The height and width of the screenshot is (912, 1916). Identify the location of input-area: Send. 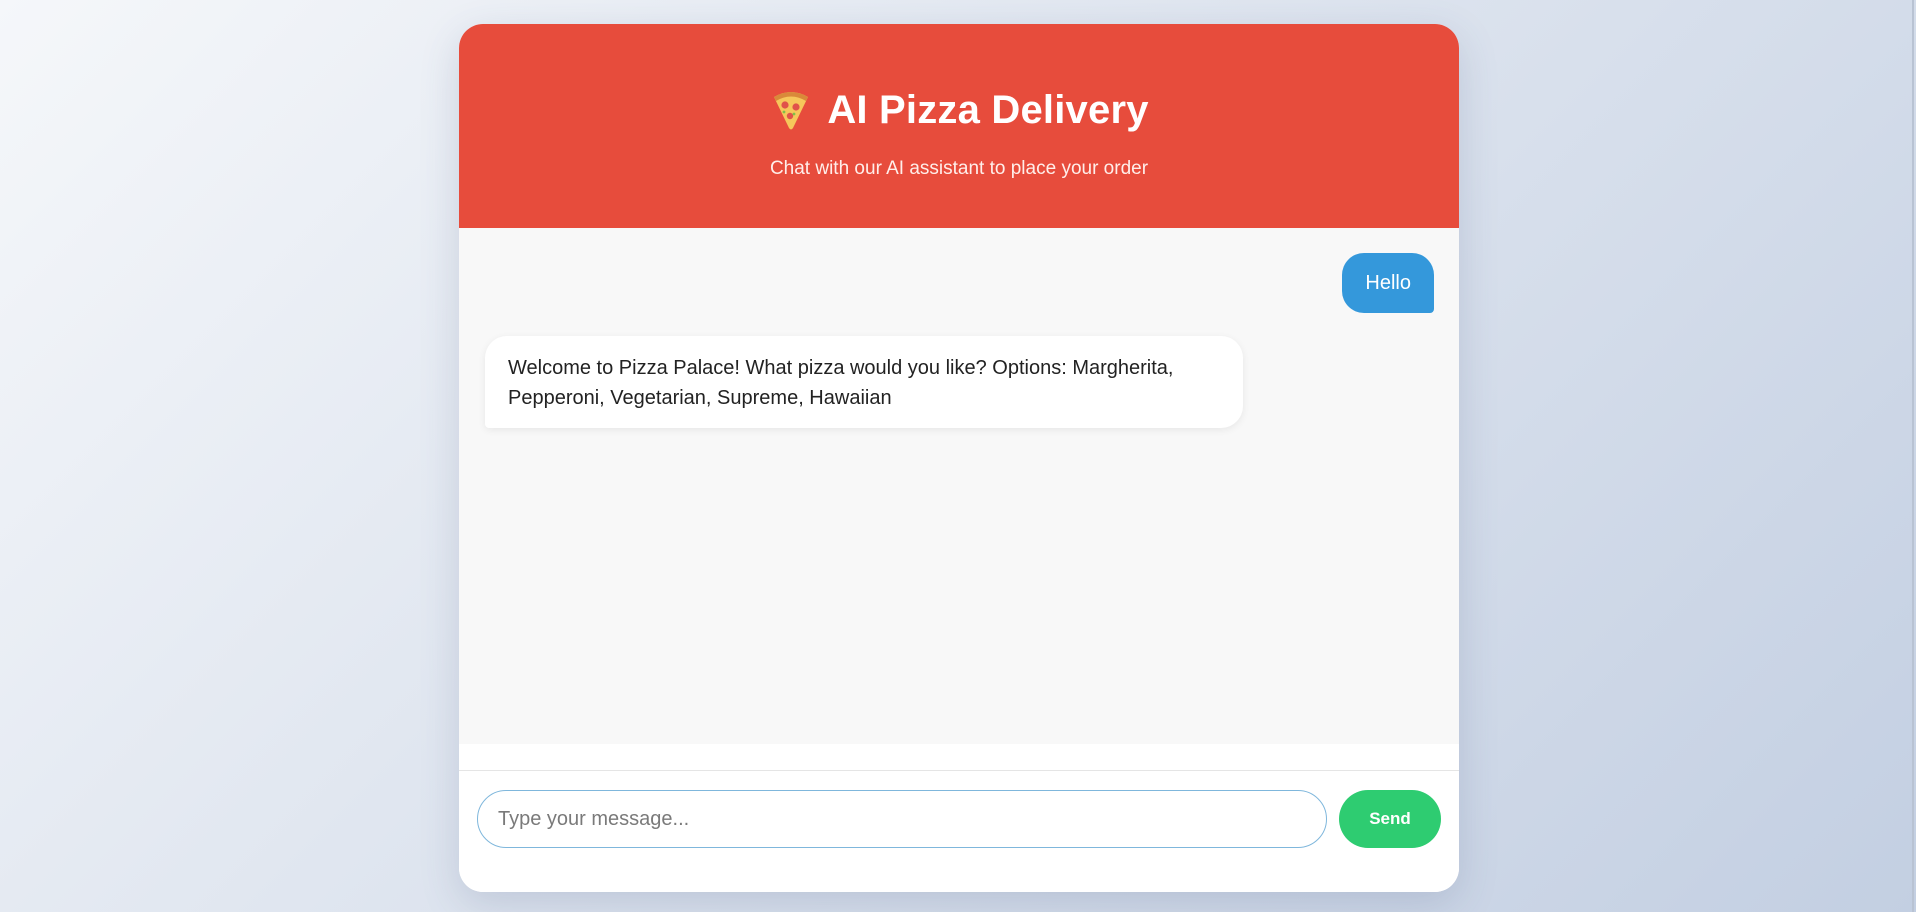
(959, 831).